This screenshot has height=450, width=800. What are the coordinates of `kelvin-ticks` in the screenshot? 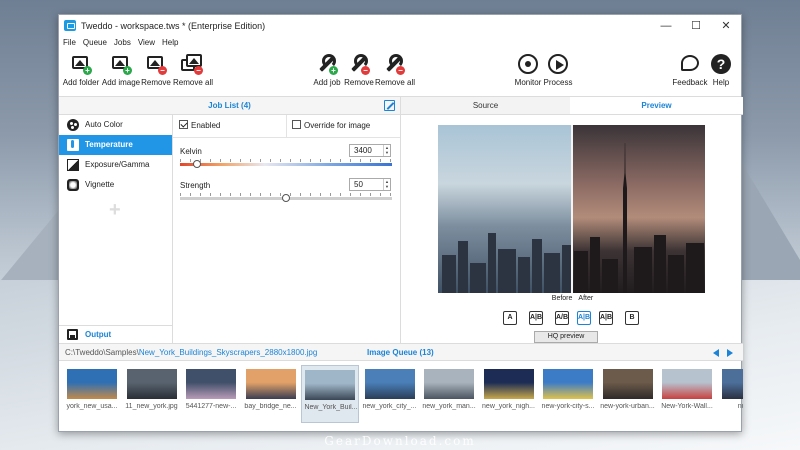 It's located at (286, 160).